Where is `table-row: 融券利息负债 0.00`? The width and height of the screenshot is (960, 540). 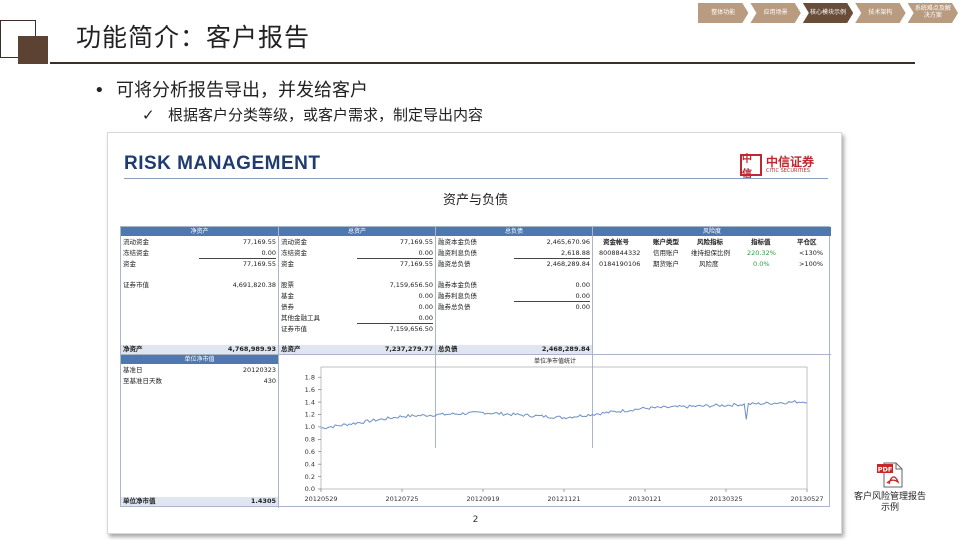
table-row: 融券利息负债 0.00 is located at coordinates (514, 296).